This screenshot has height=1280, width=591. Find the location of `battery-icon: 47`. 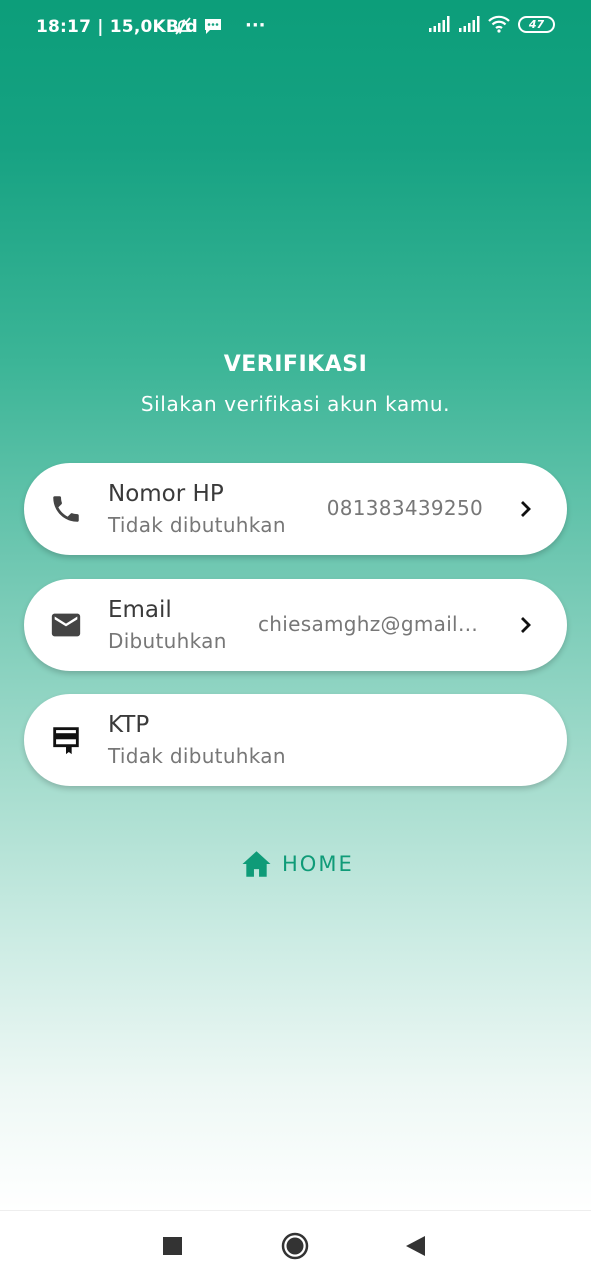

battery-icon: 47 is located at coordinates (536, 24).